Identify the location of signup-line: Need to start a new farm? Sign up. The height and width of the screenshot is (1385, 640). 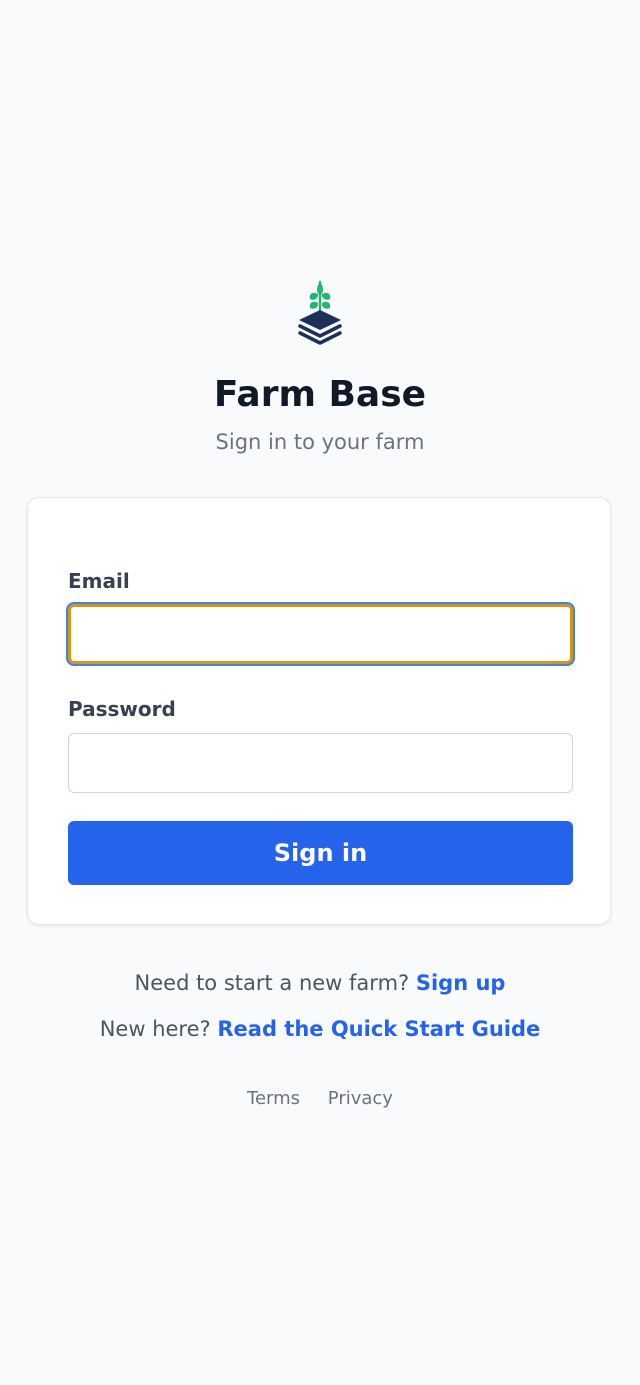
(320, 983).